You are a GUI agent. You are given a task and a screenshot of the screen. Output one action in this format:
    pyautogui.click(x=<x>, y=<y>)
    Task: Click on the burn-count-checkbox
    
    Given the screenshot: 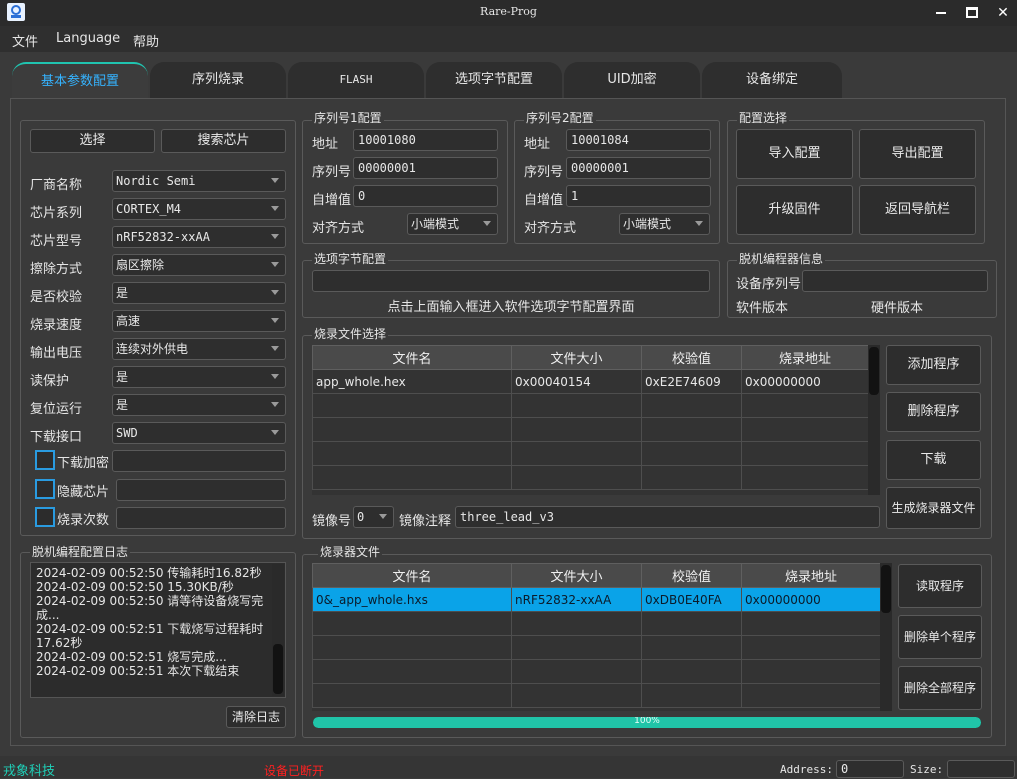 What is the action you would take?
    pyautogui.click(x=45, y=517)
    